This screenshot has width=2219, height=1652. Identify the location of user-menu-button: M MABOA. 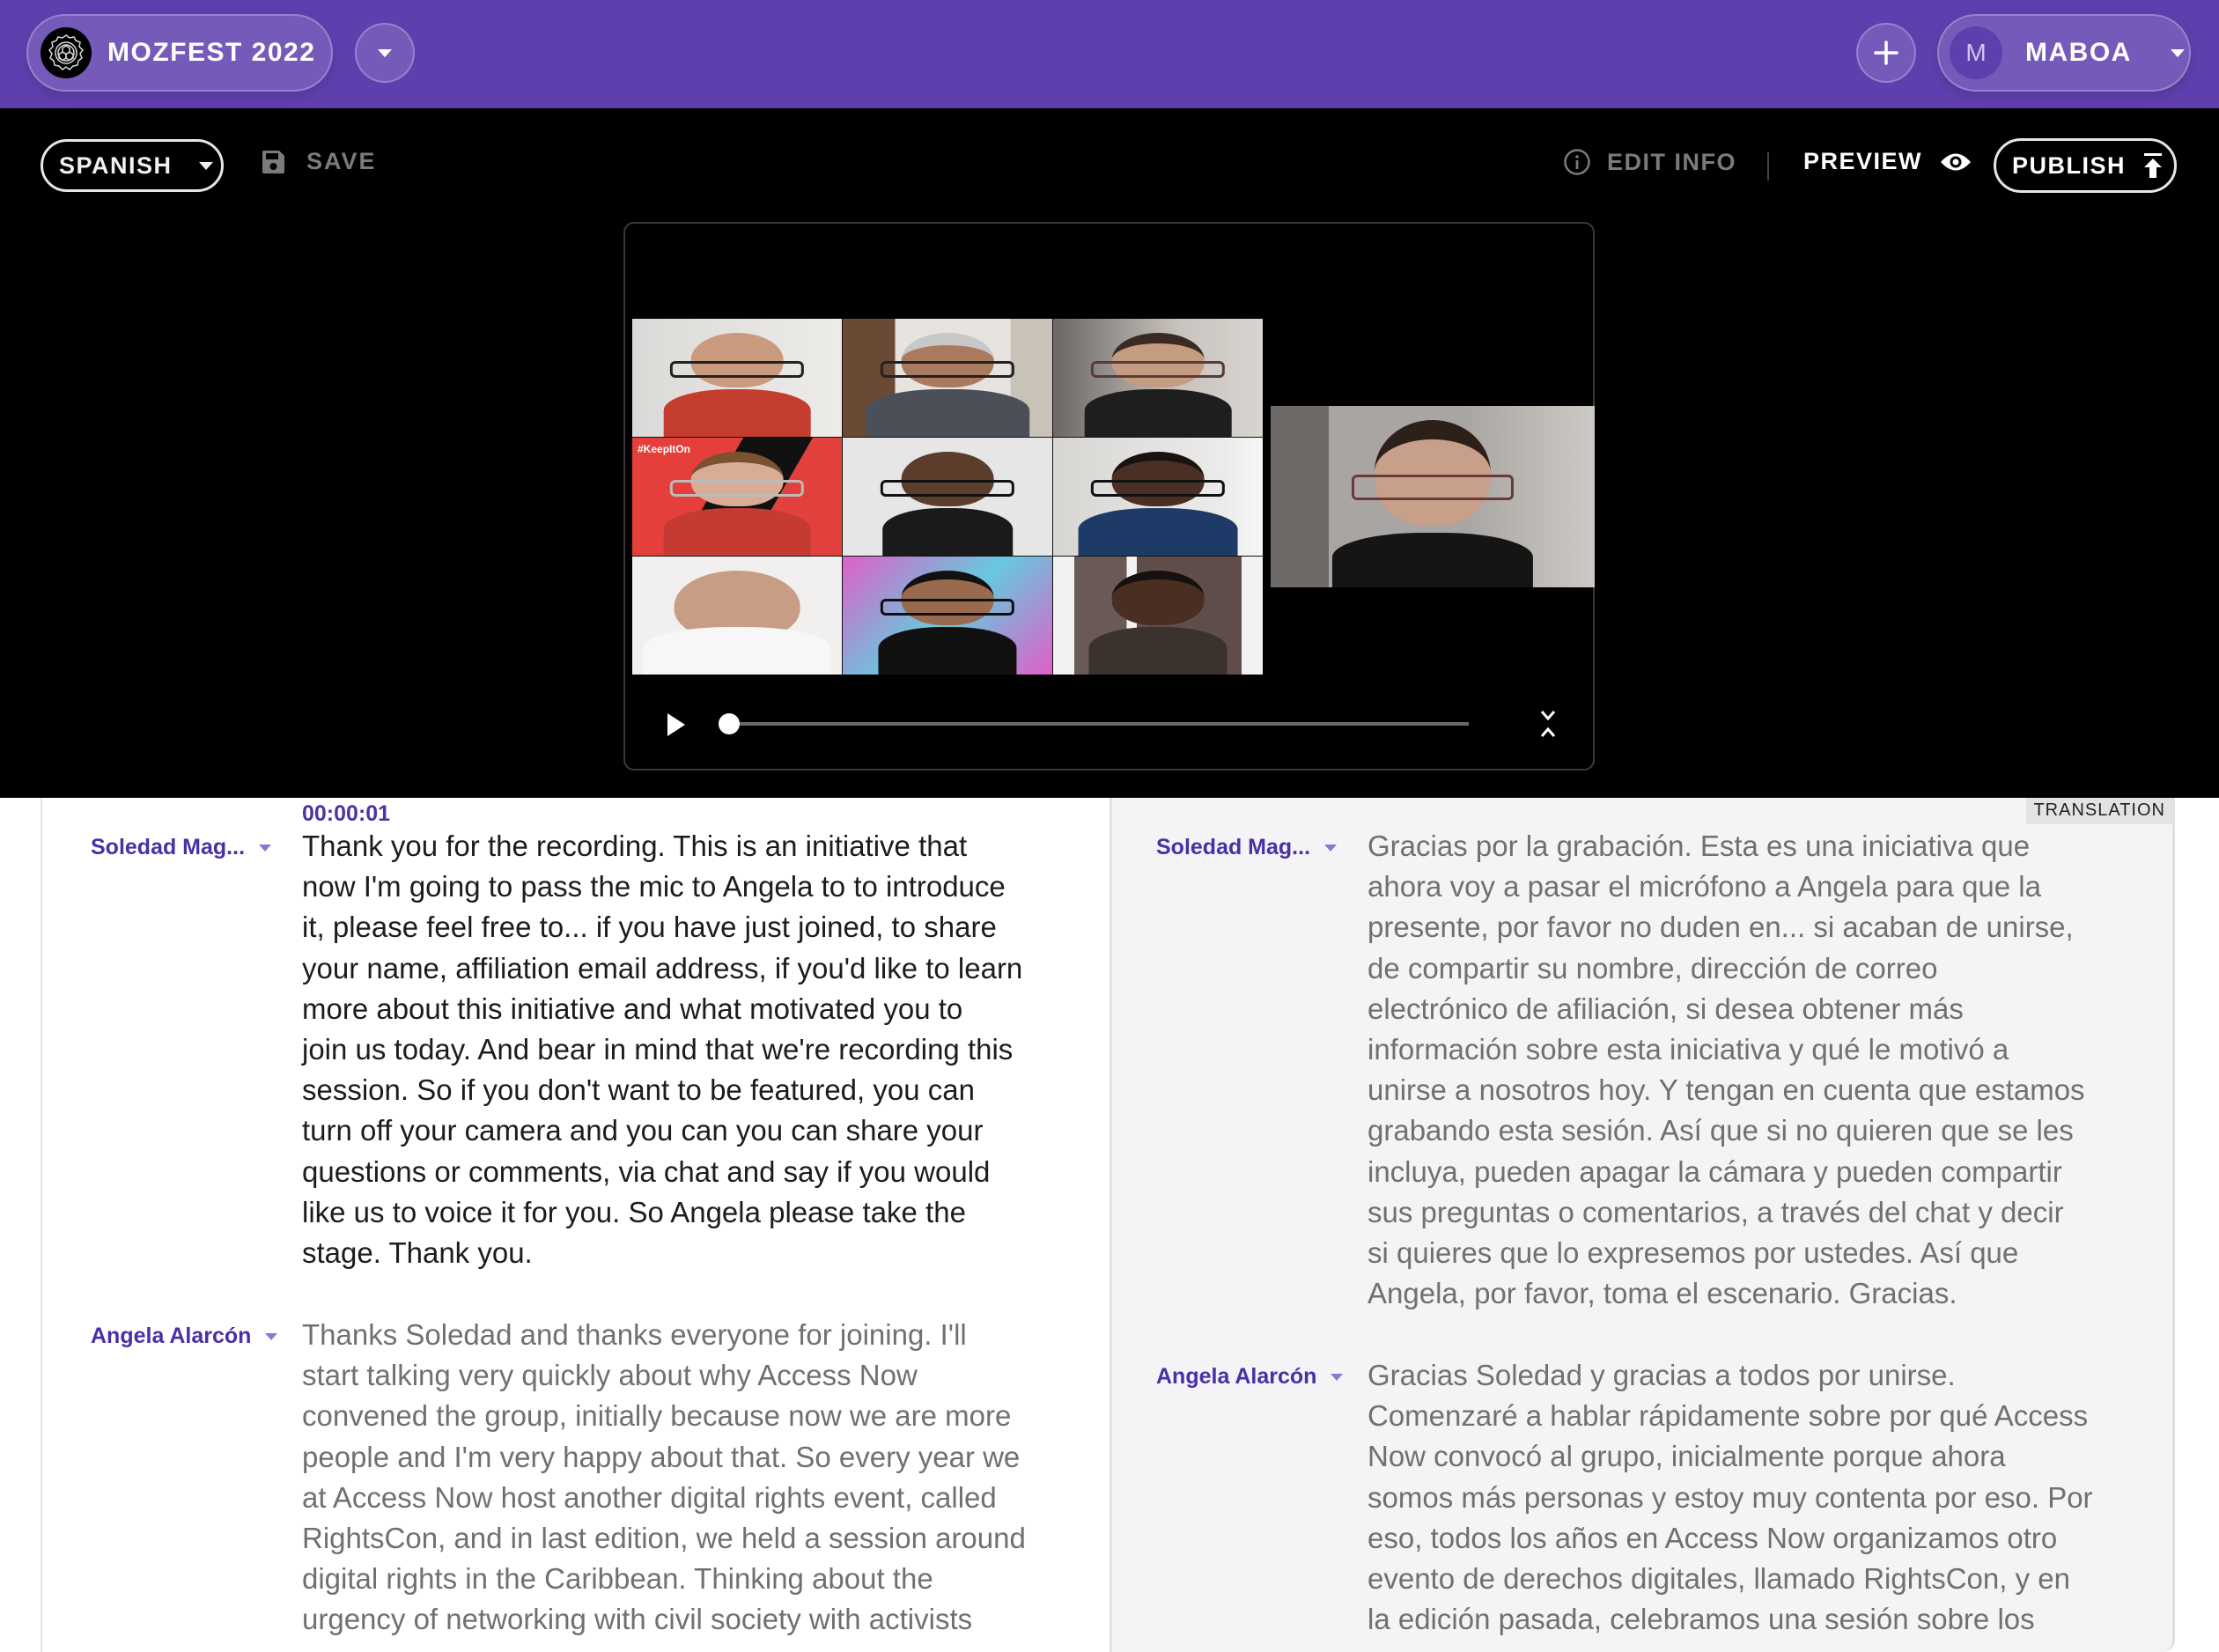
(2064, 53).